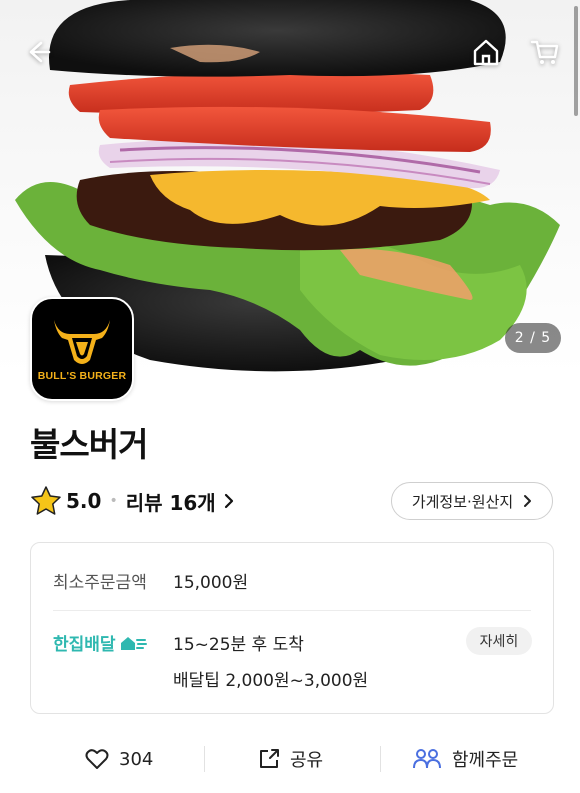 This screenshot has height=793, width=580. I want to click on min-order-value: 15,000원, so click(211, 583).